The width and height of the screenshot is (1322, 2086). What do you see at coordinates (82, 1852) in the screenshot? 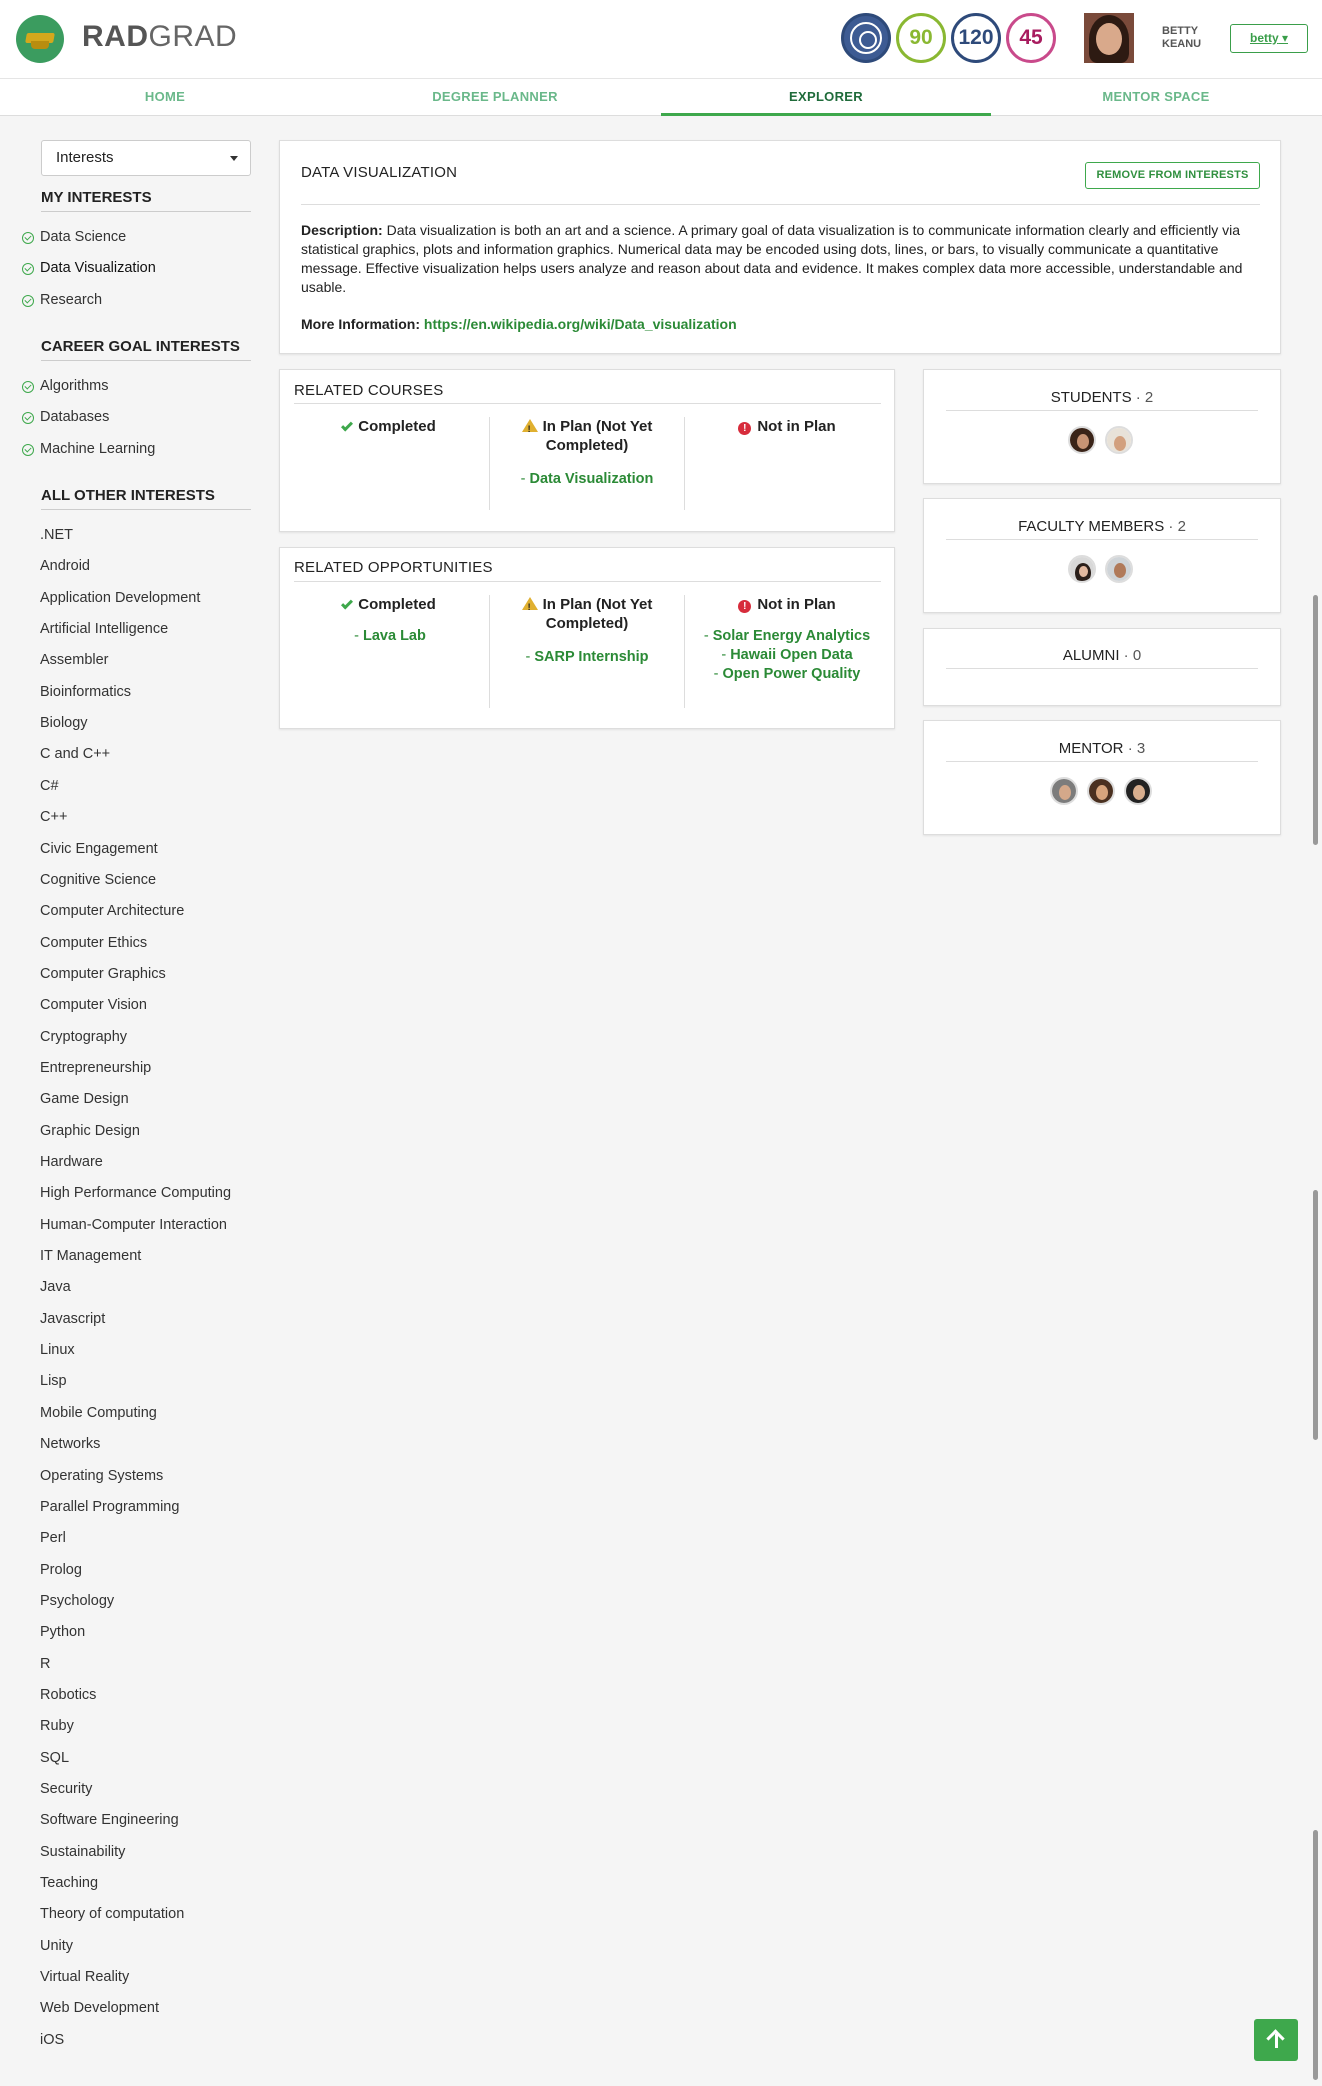
I see `interest-item: Sustainability` at bounding box center [82, 1852].